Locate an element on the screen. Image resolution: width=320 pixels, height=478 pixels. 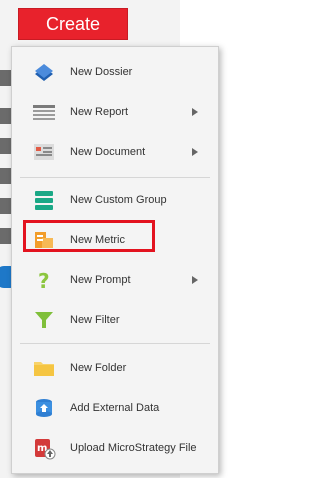
menu-item-new-folder: New Folder is located at coordinates (115, 368).